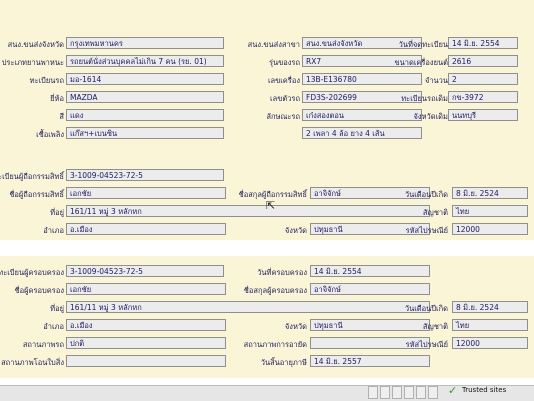  What do you see at coordinates (146, 325) in the screenshot?
I see `possessor-district-field: อ.เมือง` at bounding box center [146, 325].